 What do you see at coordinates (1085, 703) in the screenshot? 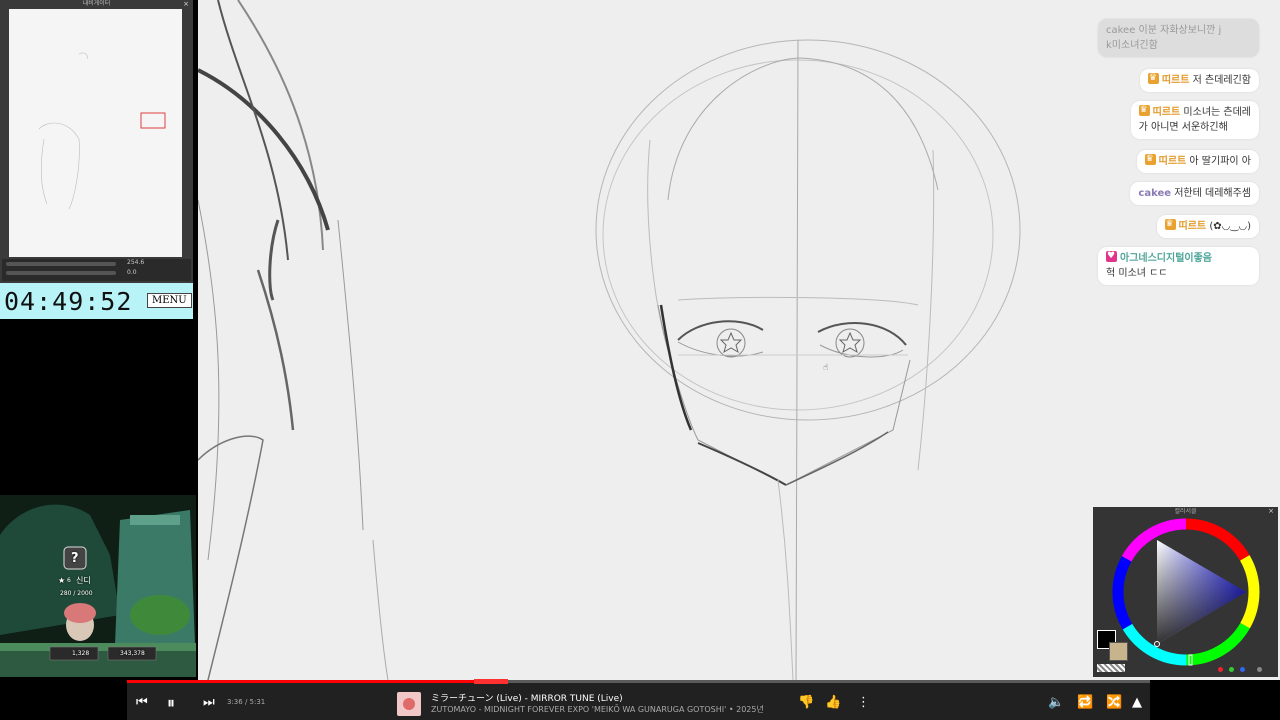
I see `repeat-icon: 🔁` at bounding box center [1085, 703].